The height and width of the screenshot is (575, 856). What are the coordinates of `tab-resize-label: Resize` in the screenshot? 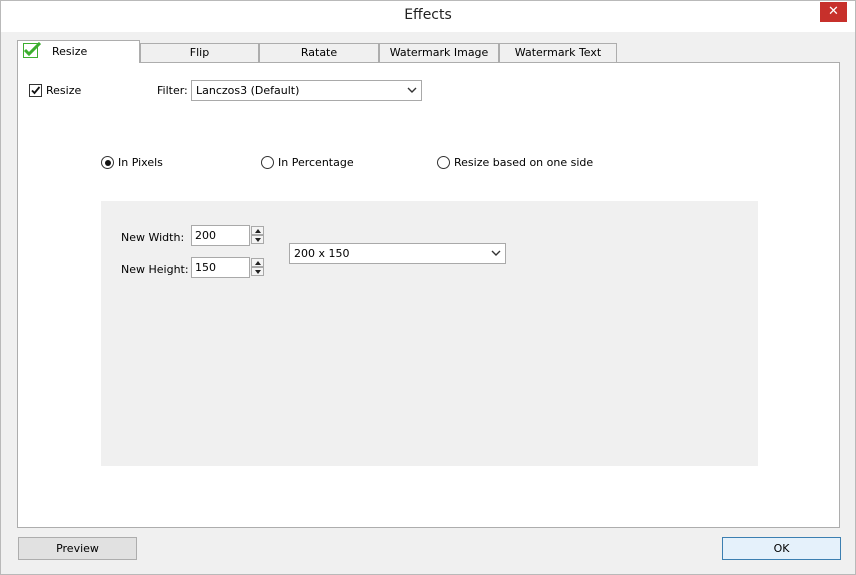 It's located at (70, 51).